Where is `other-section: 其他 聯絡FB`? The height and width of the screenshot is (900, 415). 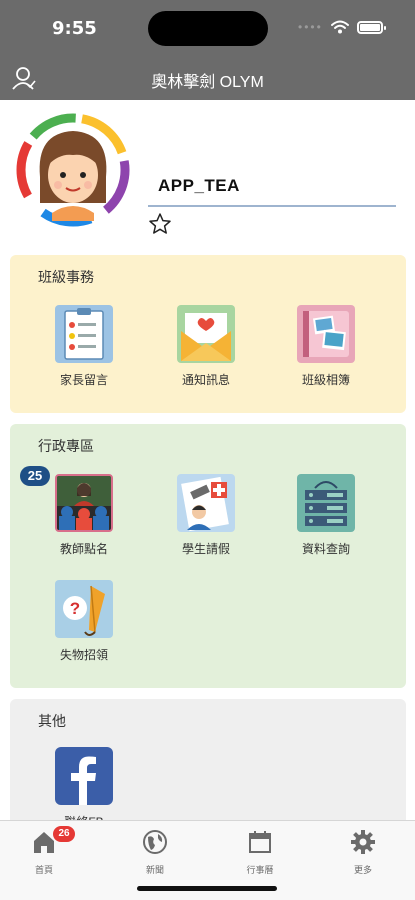 other-section: 其他 聯絡FB is located at coordinates (208, 769).